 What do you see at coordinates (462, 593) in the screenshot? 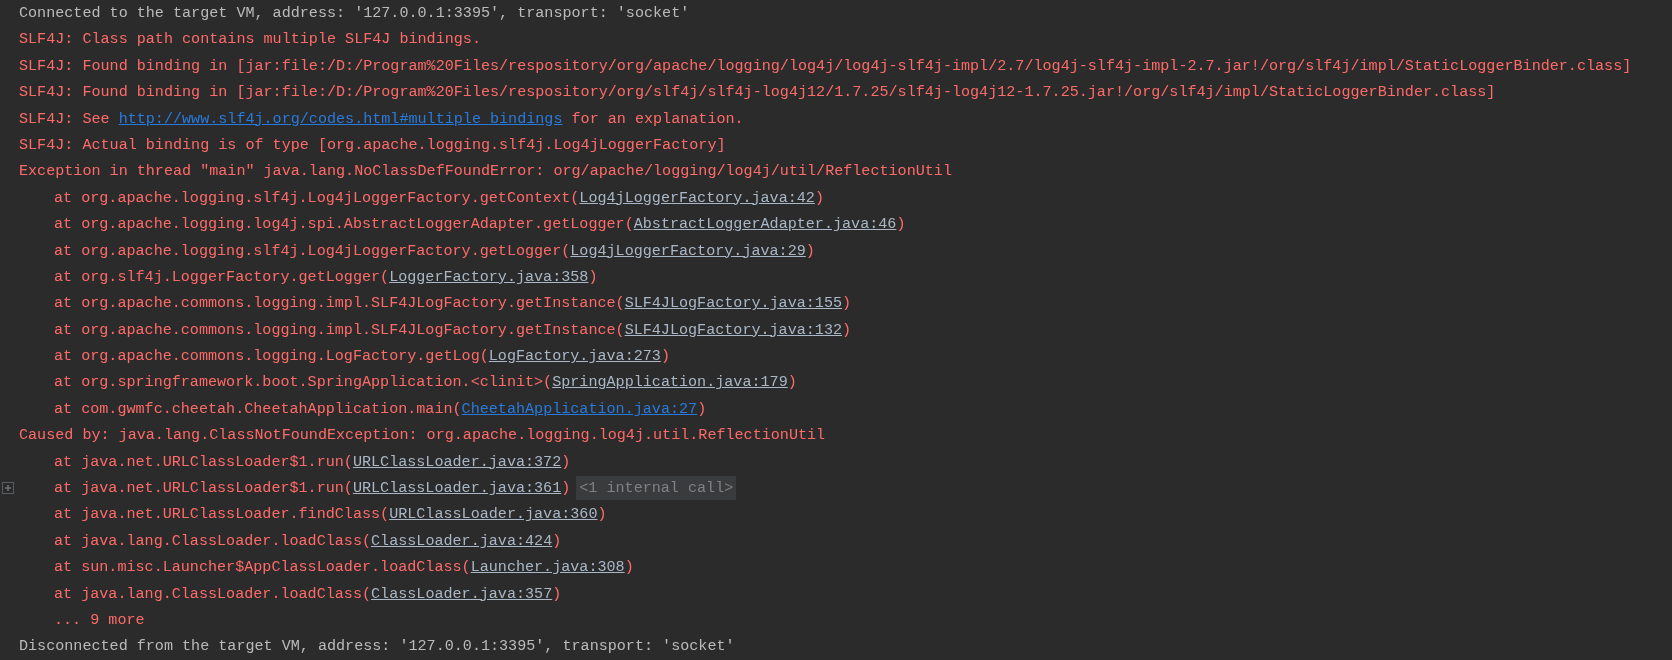
I see `source-link: ClassLoader.java:357` at bounding box center [462, 593].